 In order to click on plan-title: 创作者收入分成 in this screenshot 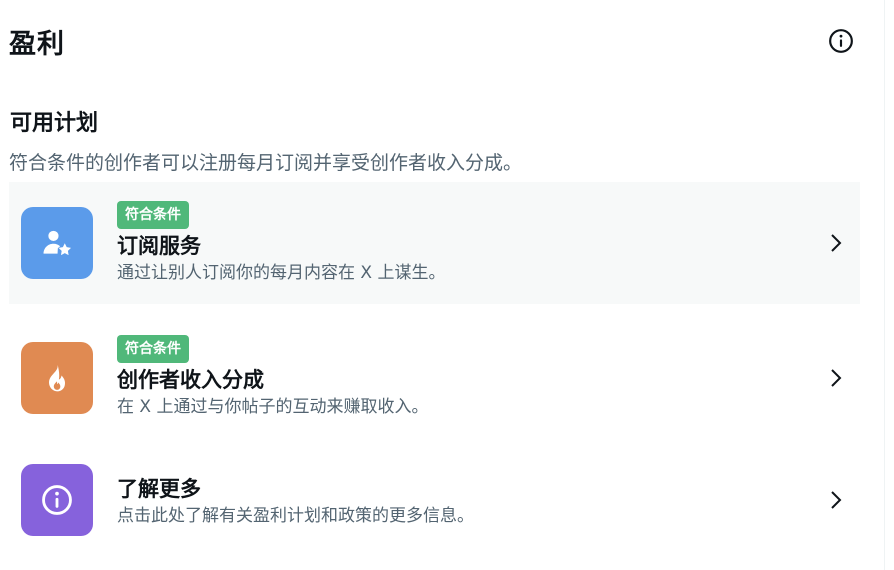, I will do `click(190, 380)`.